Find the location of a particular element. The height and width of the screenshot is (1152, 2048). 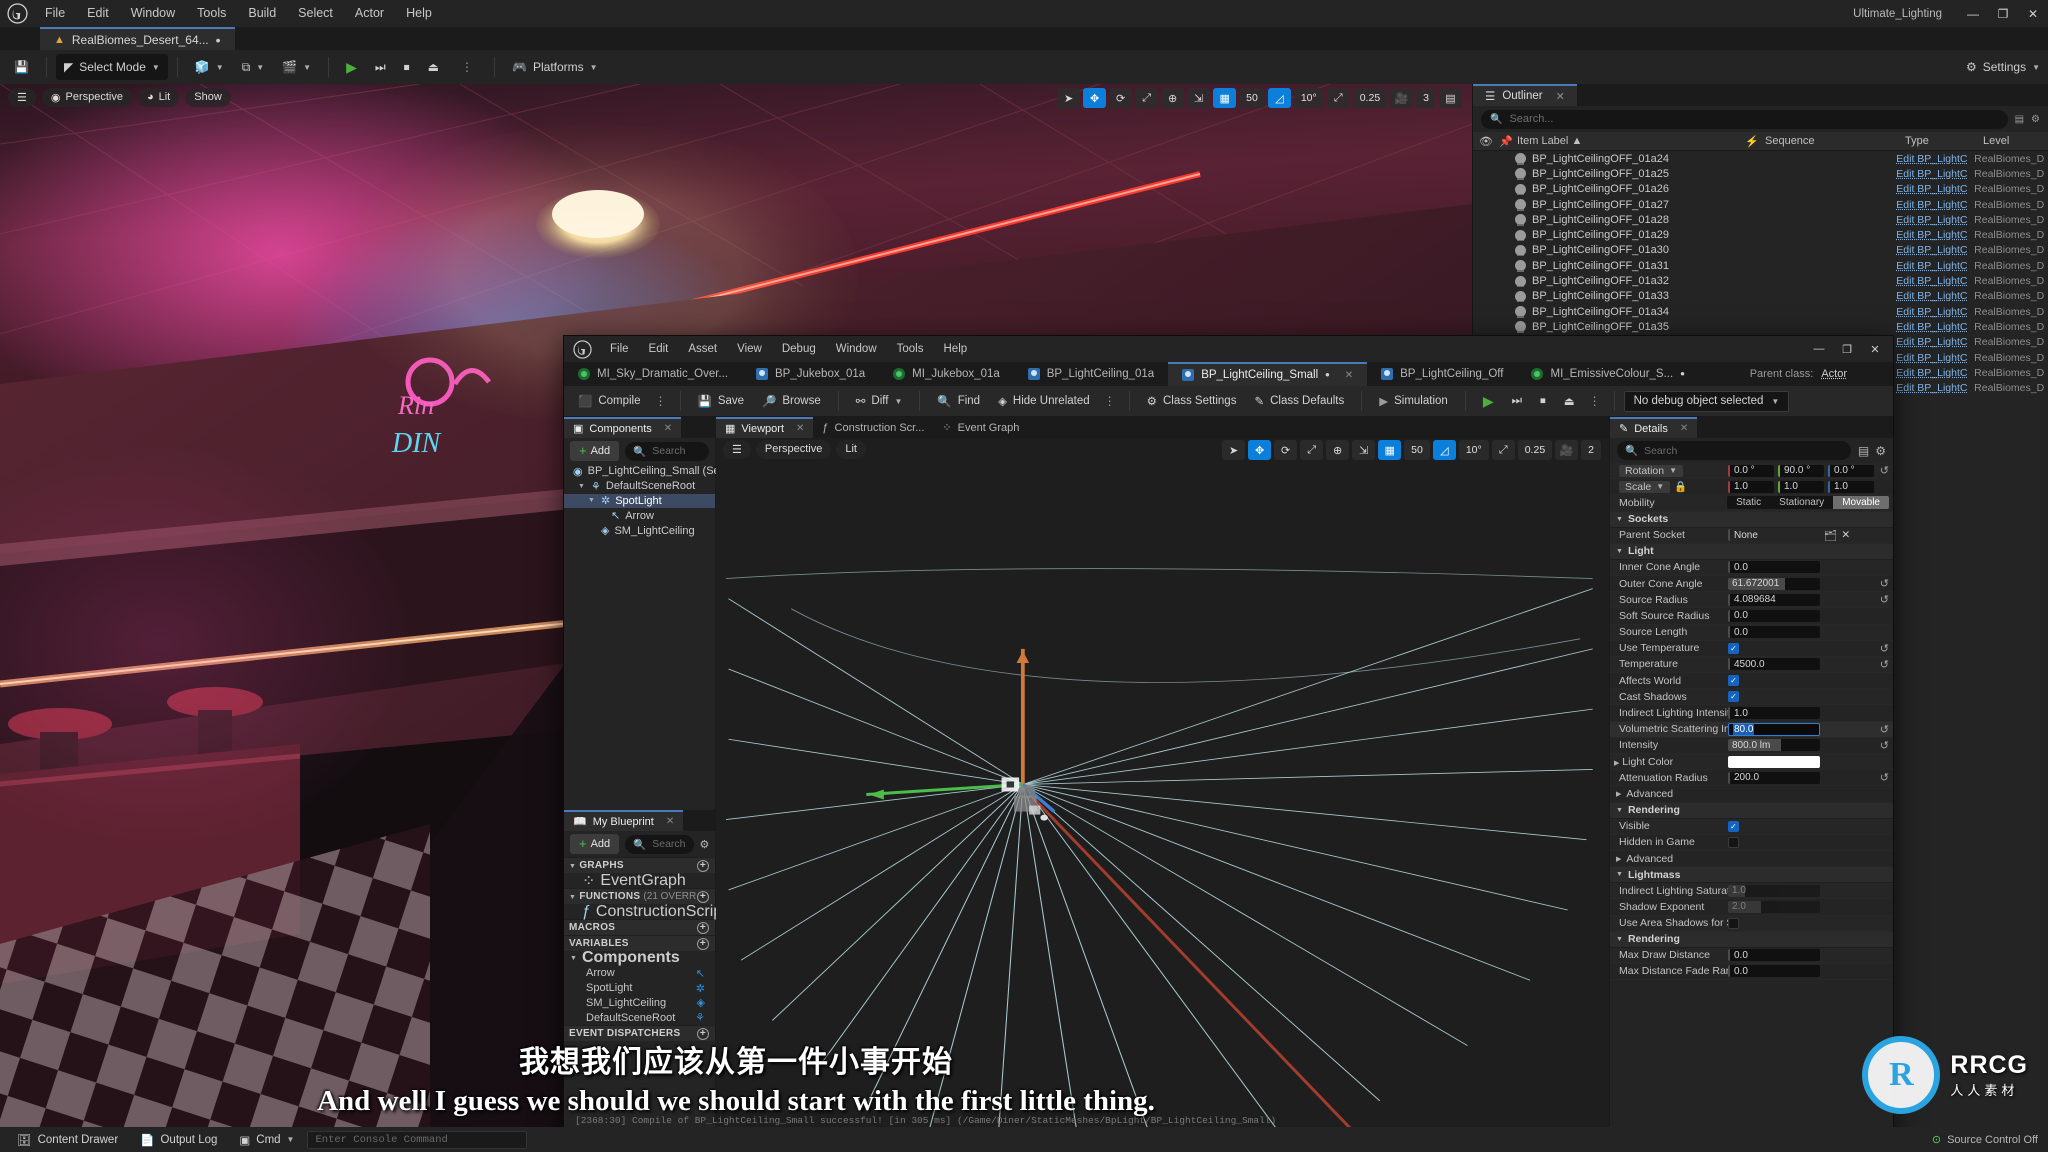

asset-tab-mi-emissivecolour-s: MI_EmissiveColour_S... • is located at coordinates (1607, 374).